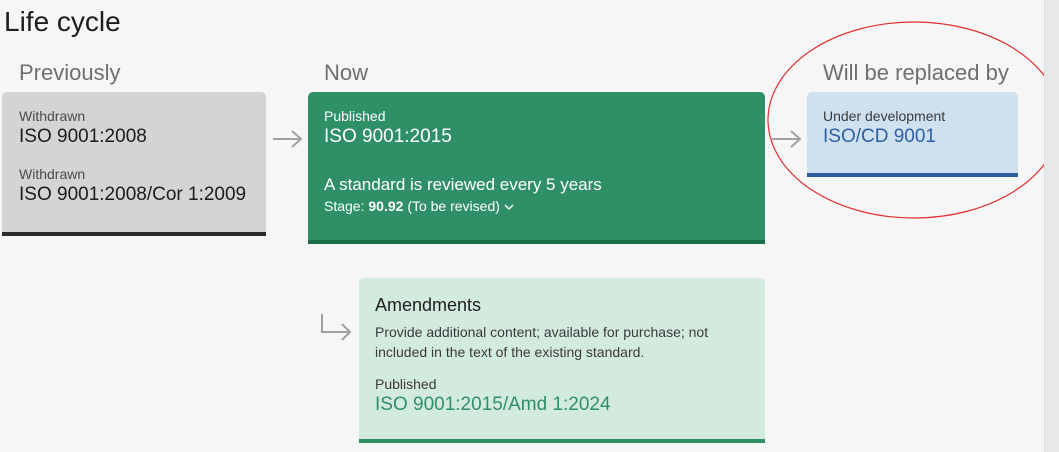 The image size is (1059, 452). What do you see at coordinates (52, 116) in the screenshot?
I see `previous-status-1: Withdrawn` at bounding box center [52, 116].